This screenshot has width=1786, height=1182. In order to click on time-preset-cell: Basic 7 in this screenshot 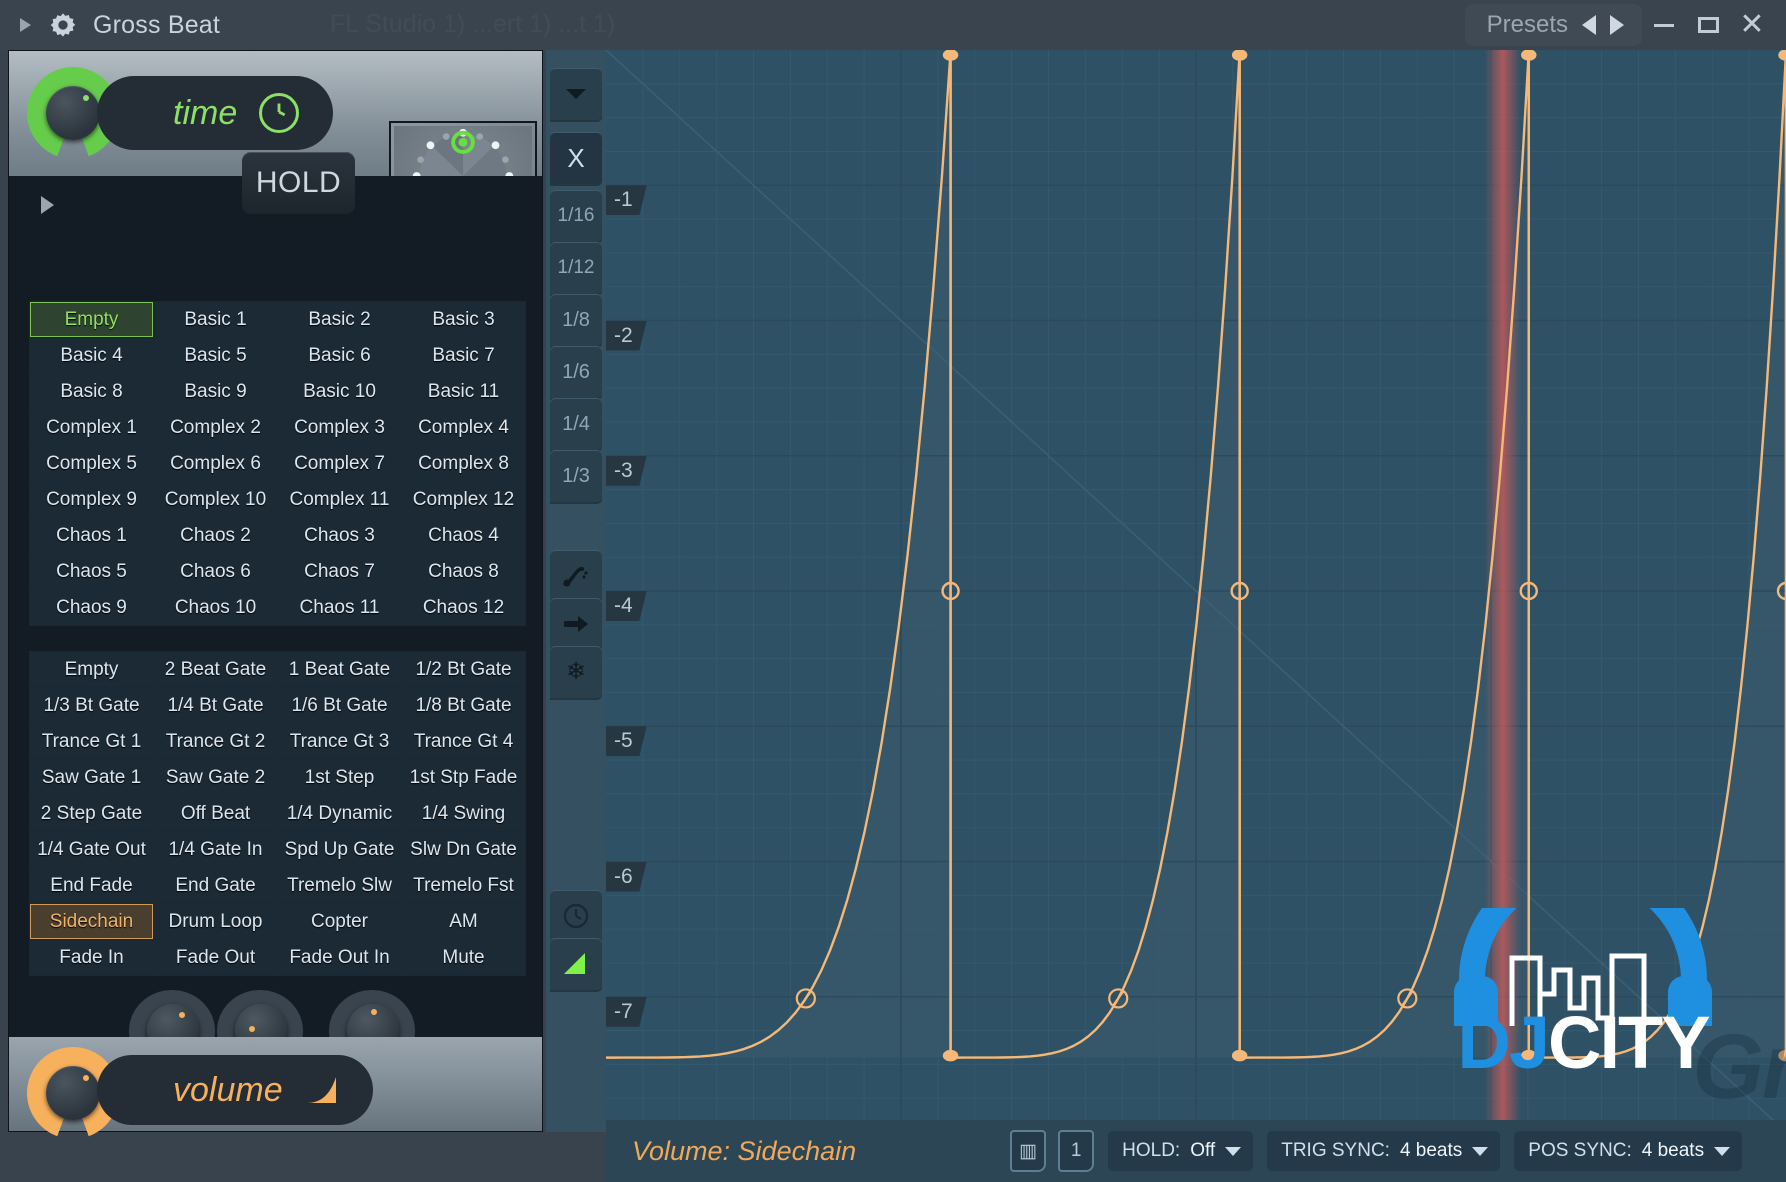, I will do `click(463, 355)`.